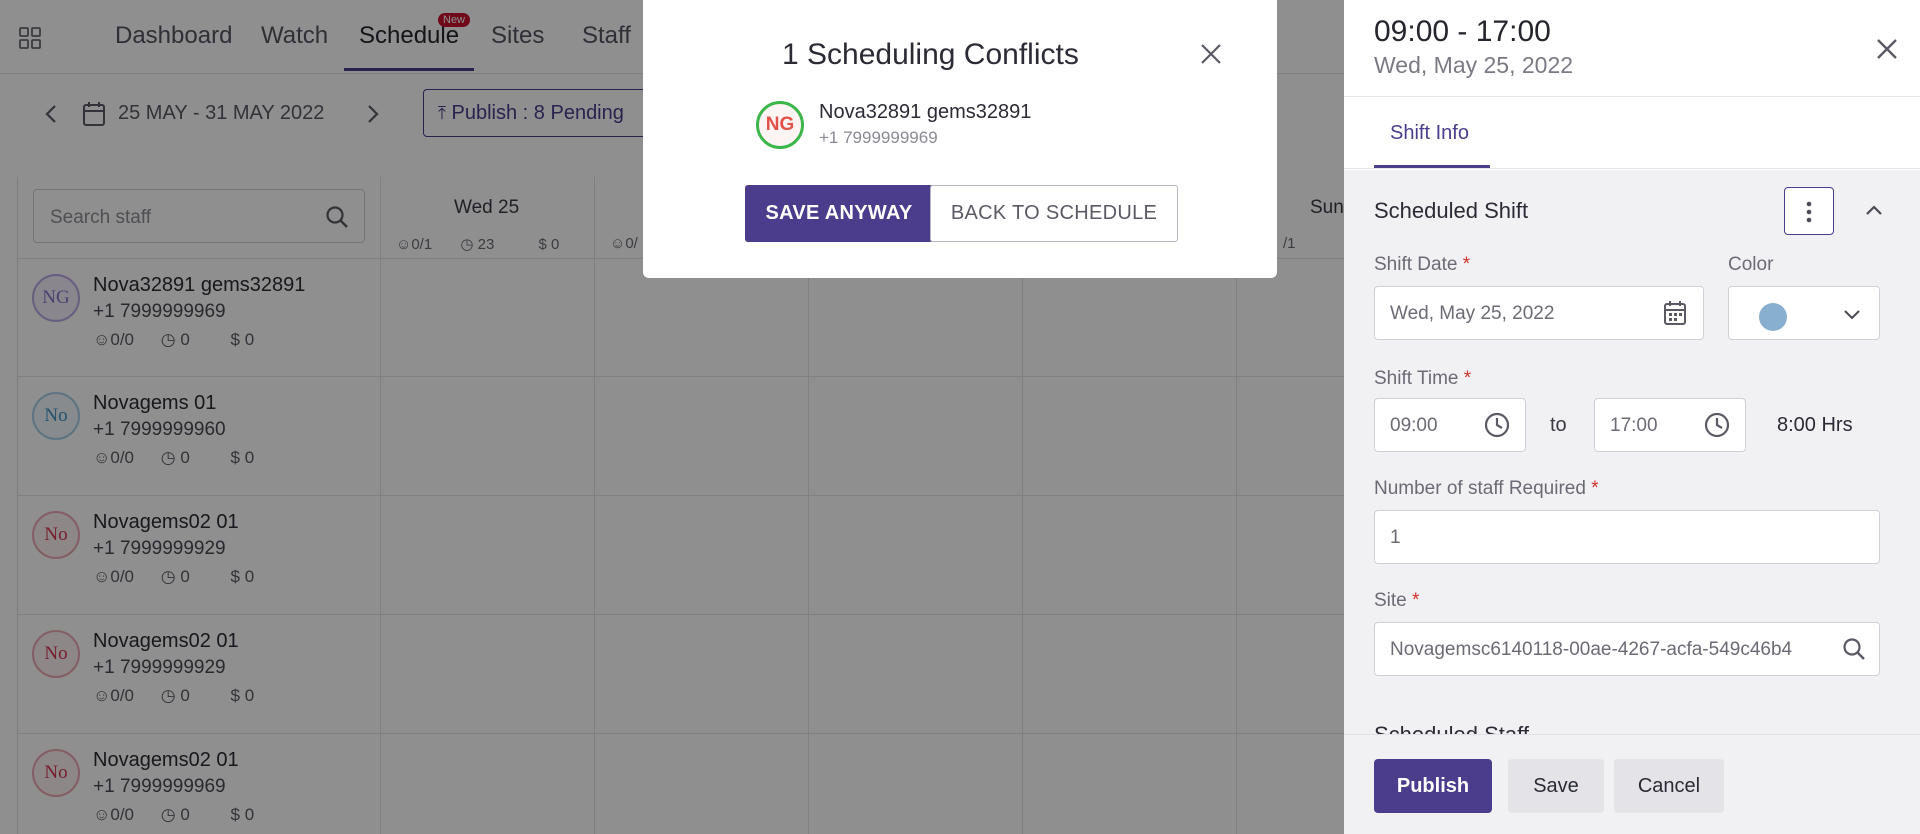  Describe the element at coordinates (1874, 211) in the screenshot. I see `chevron-up-icon` at that location.